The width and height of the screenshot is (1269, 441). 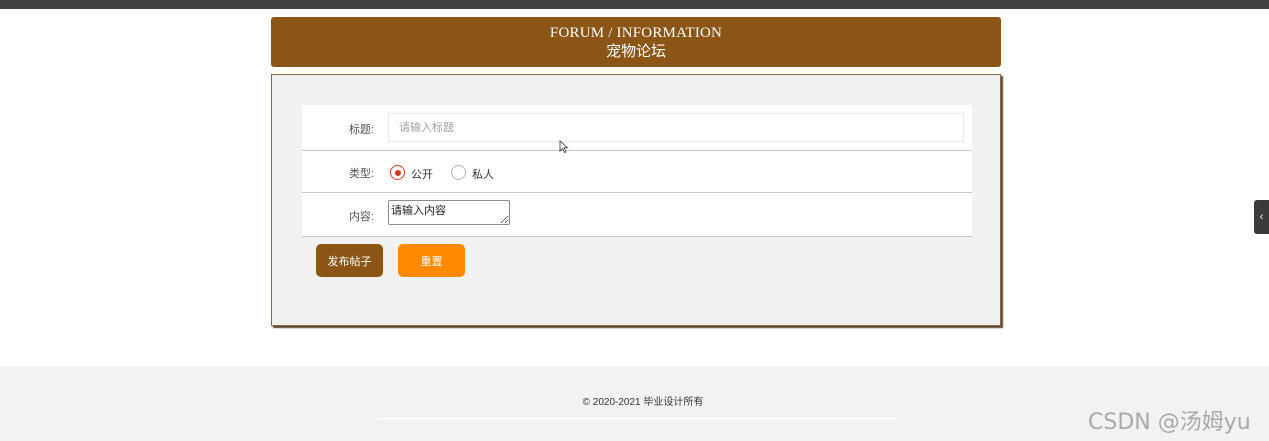 I want to click on title-label: 标题:, so click(x=361, y=130).